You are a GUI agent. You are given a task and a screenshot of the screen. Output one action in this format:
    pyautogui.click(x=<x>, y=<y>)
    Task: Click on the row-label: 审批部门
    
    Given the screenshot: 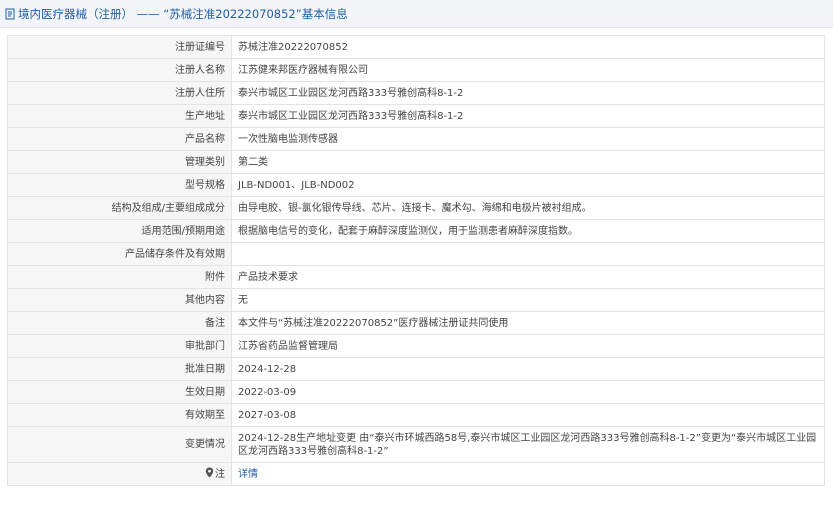 What is the action you would take?
    pyautogui.click(x=119, y=346)
    